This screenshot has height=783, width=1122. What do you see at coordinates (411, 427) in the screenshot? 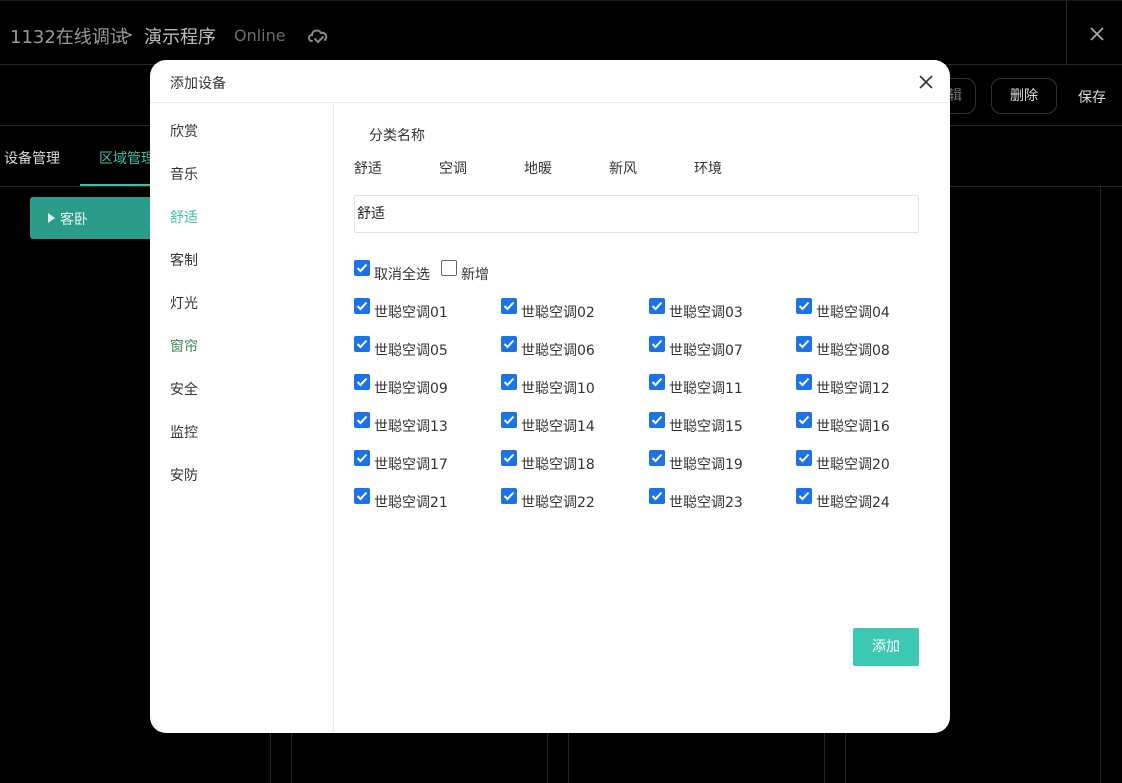
I see `device-checkbox-label: 世聪空调13` at bounding box center [411, 427].